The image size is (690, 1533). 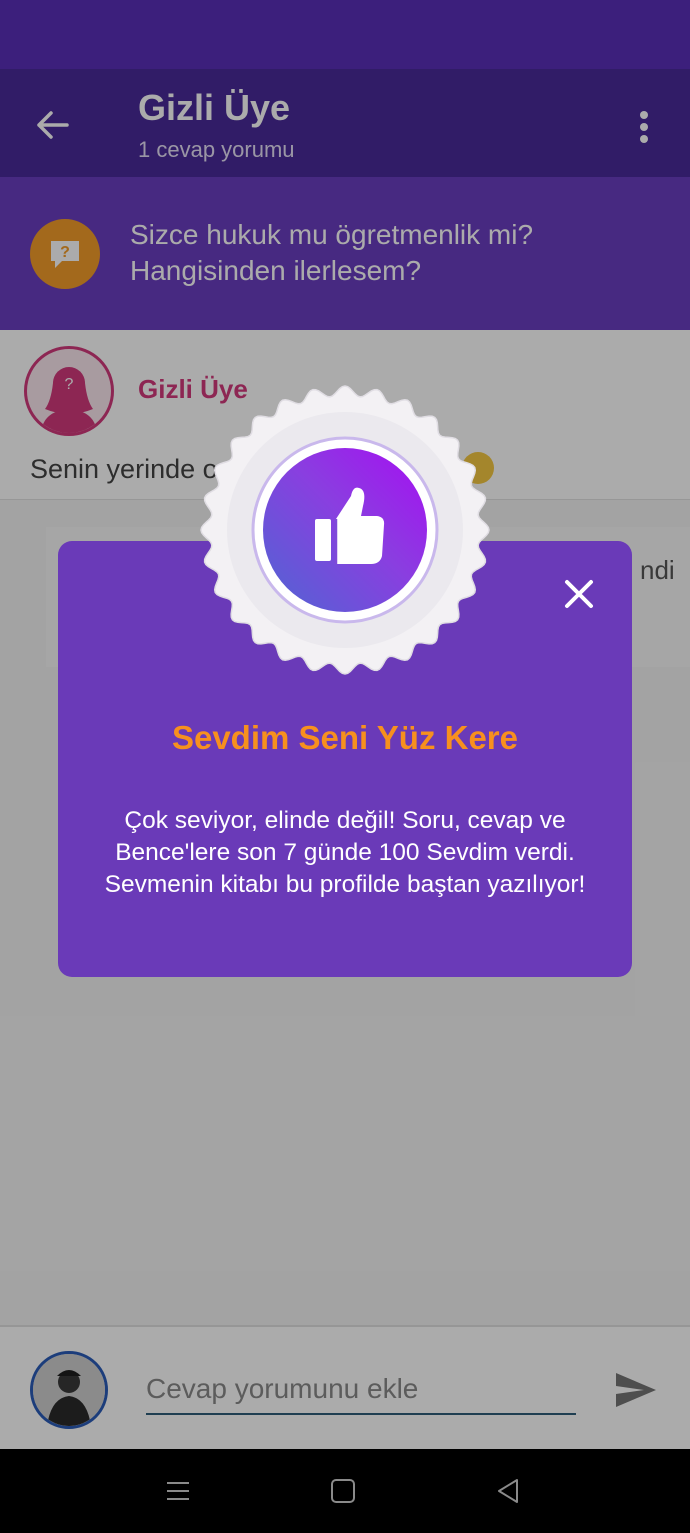 I want to click on home-square-icon, so click(x=343, y=1491).